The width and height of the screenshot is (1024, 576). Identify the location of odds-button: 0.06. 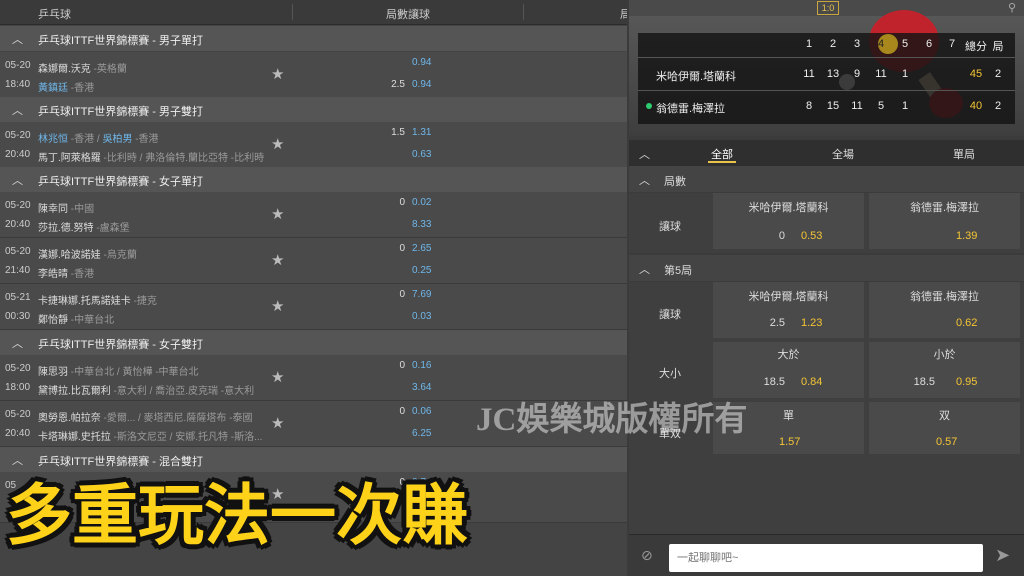
(421, 411).